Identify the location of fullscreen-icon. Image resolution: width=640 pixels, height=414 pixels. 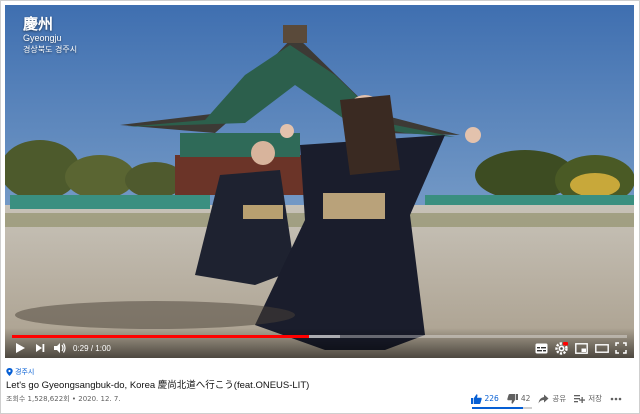
(621, 348).